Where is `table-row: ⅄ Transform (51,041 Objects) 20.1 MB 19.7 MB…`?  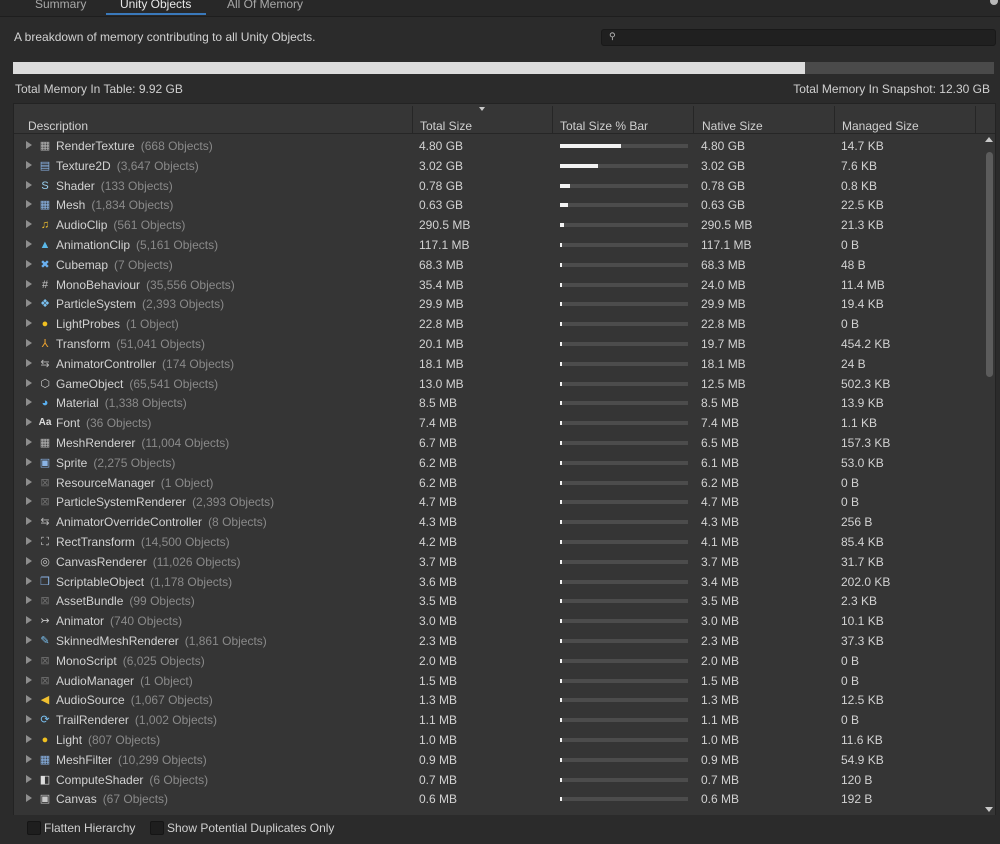
table-row: ⅄ Transform (51,041 Objects) 20.1 MB 19.7 MB… is located at coordinates (499, 344).